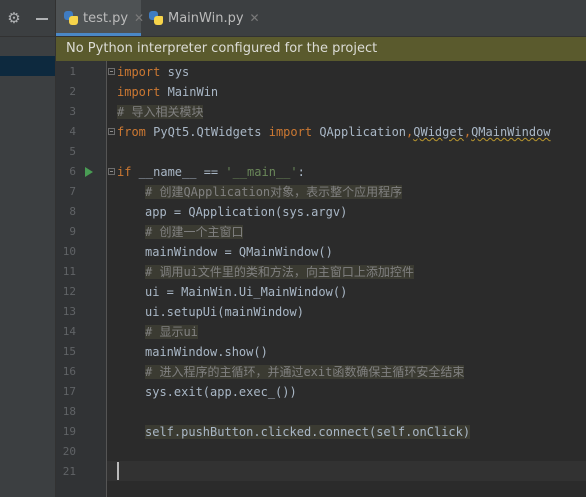 Image resolution: width=586 pixels, height=497 pixels. What do you see at coordinates (69, 311) in the screenshot?
I see `line-number: 13` at bounding box center [69, 311].